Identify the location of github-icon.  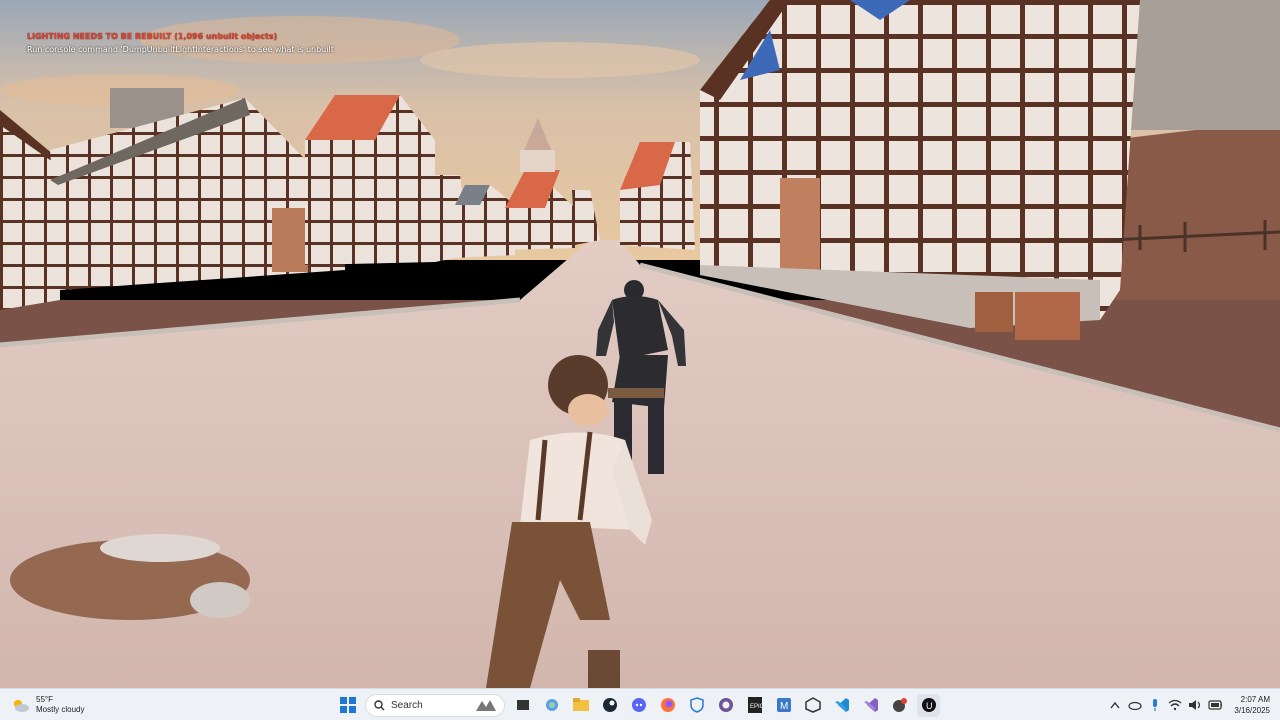
(725, 705).